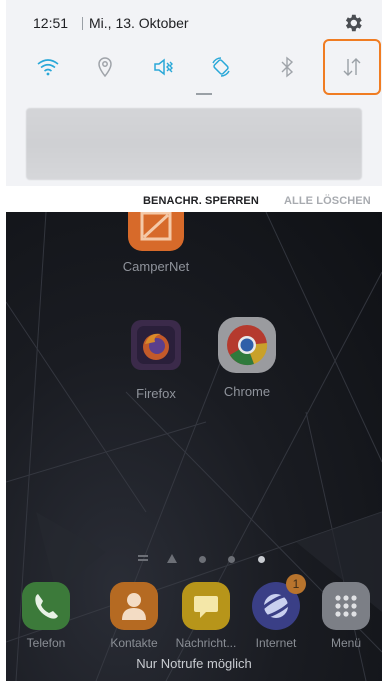 Image resolution: width=386 pixels, height=681 pixels. I want to click on clear-all-button: ALLE LÖSCHEN, so click(327, 201).